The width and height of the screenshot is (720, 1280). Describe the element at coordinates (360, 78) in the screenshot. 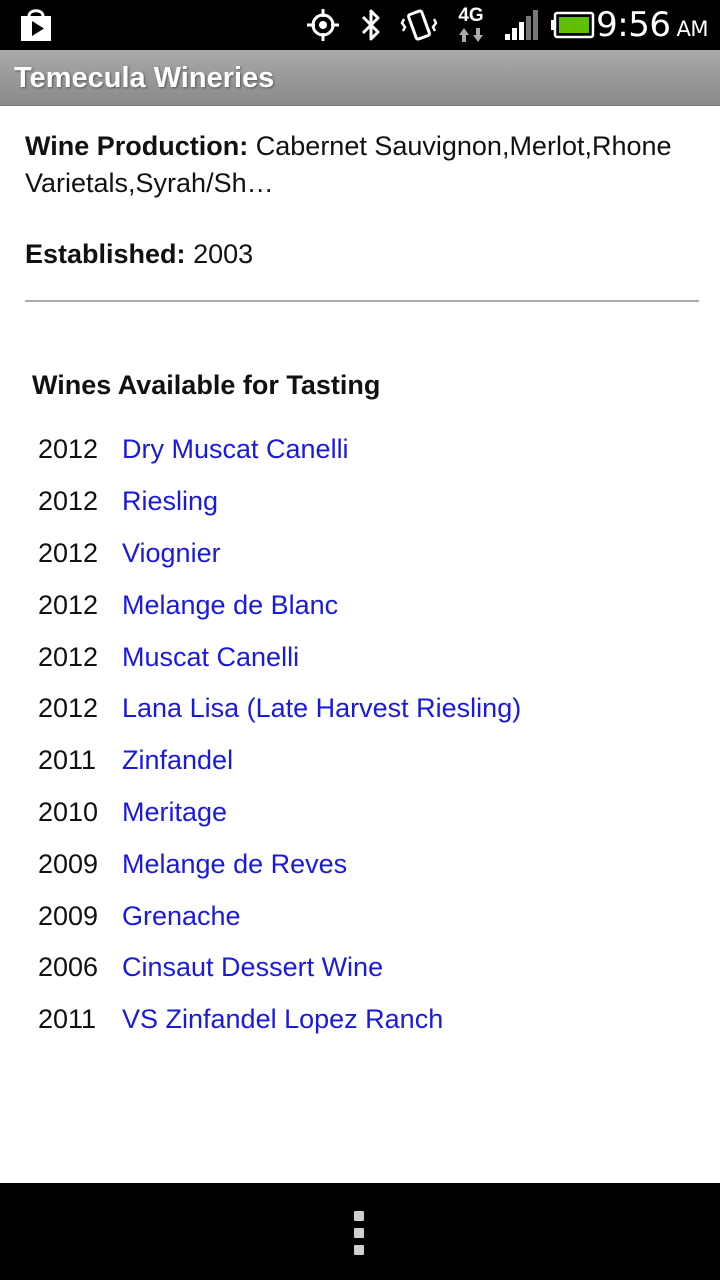

I see `title-bar: Temecula Wineries` at that location.